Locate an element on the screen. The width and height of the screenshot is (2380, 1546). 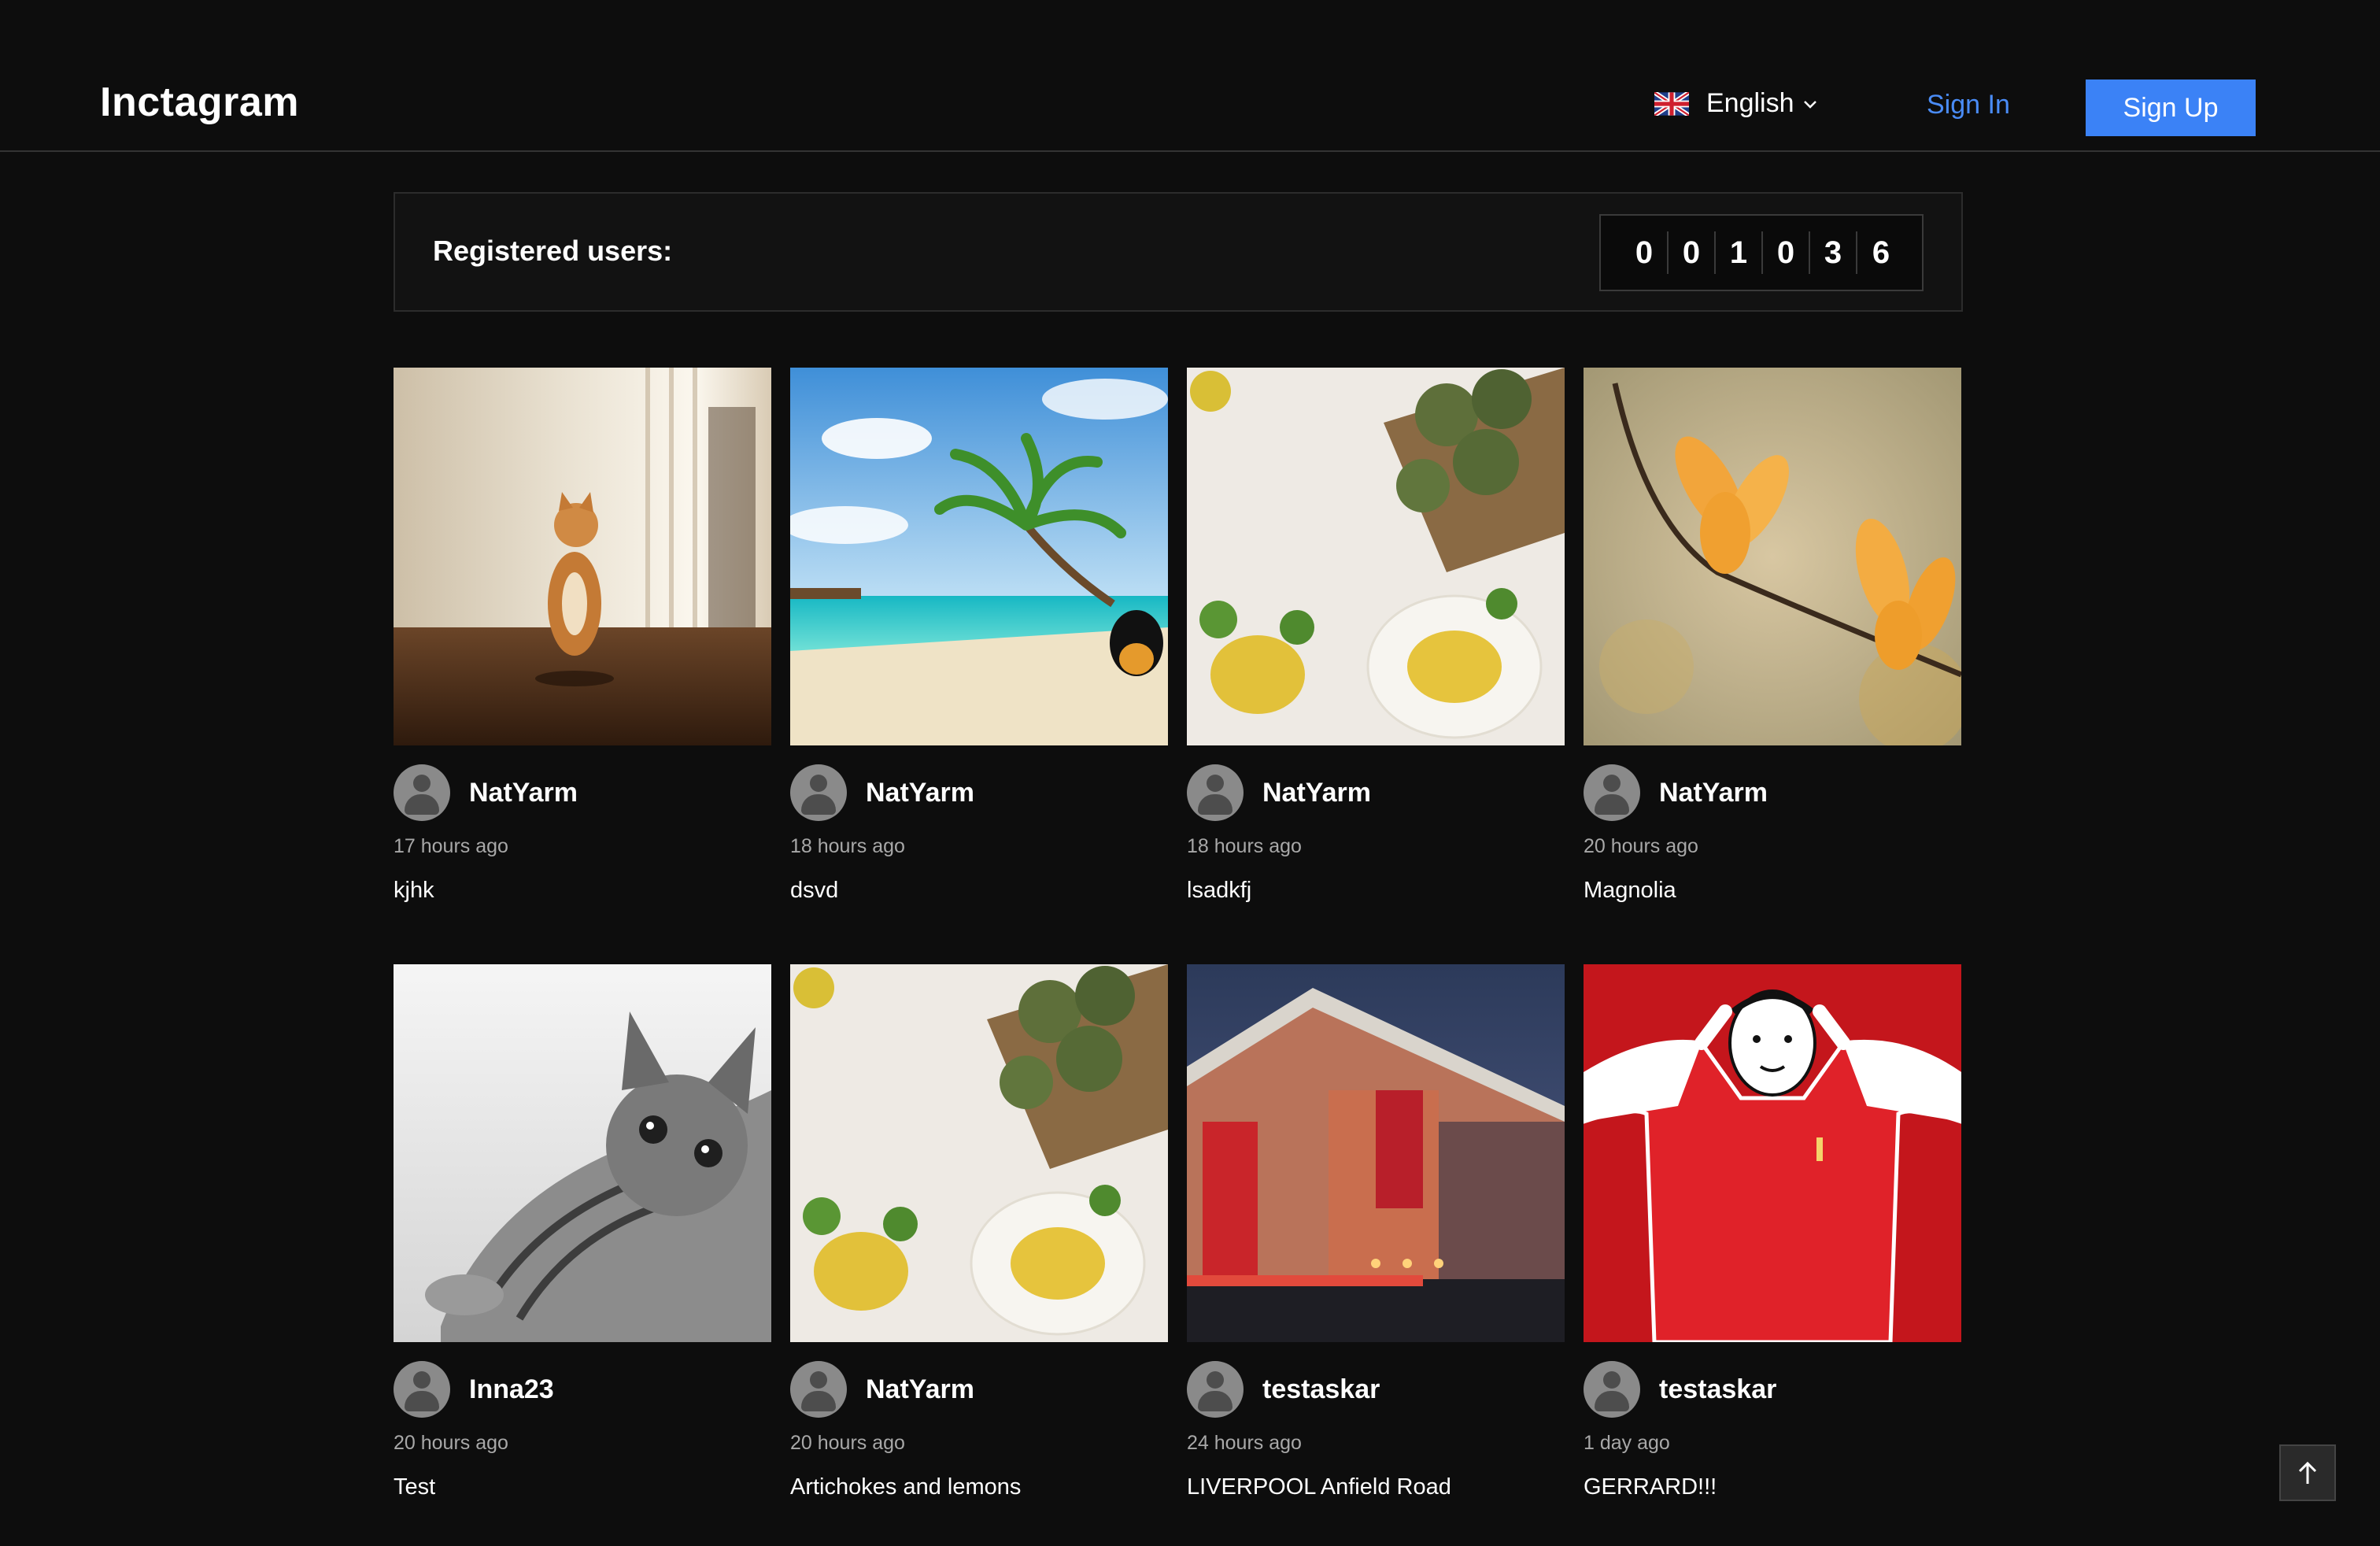
language-selector: English is located at coordinates (1736, 103).